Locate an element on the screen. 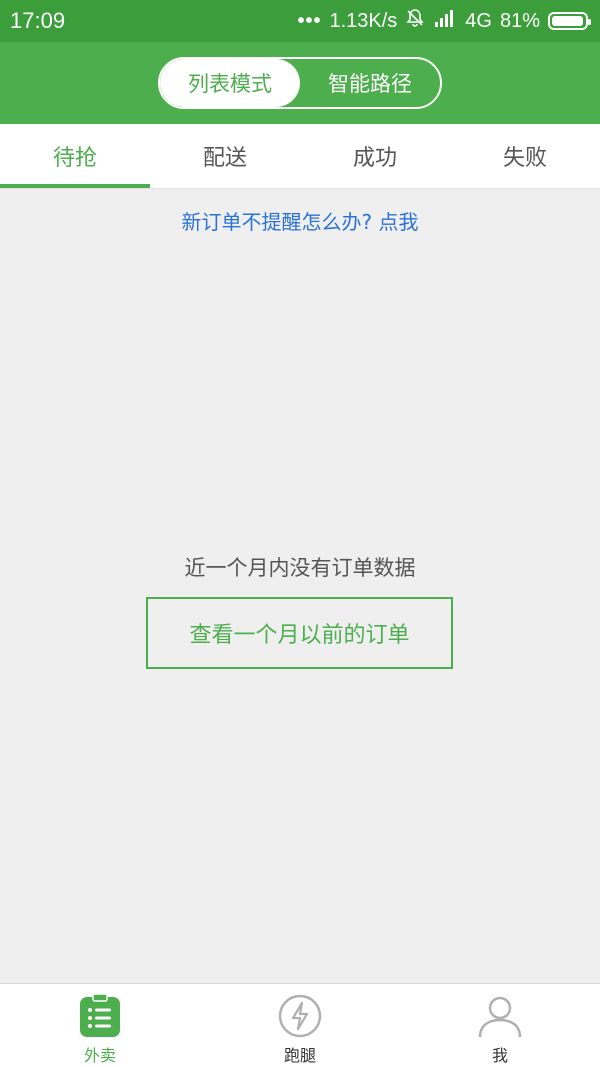 Image resolution: width=600 pixels, height=1067 pixels. nav-item-takeout: 外卖 is located at coordinates (100, 1025).